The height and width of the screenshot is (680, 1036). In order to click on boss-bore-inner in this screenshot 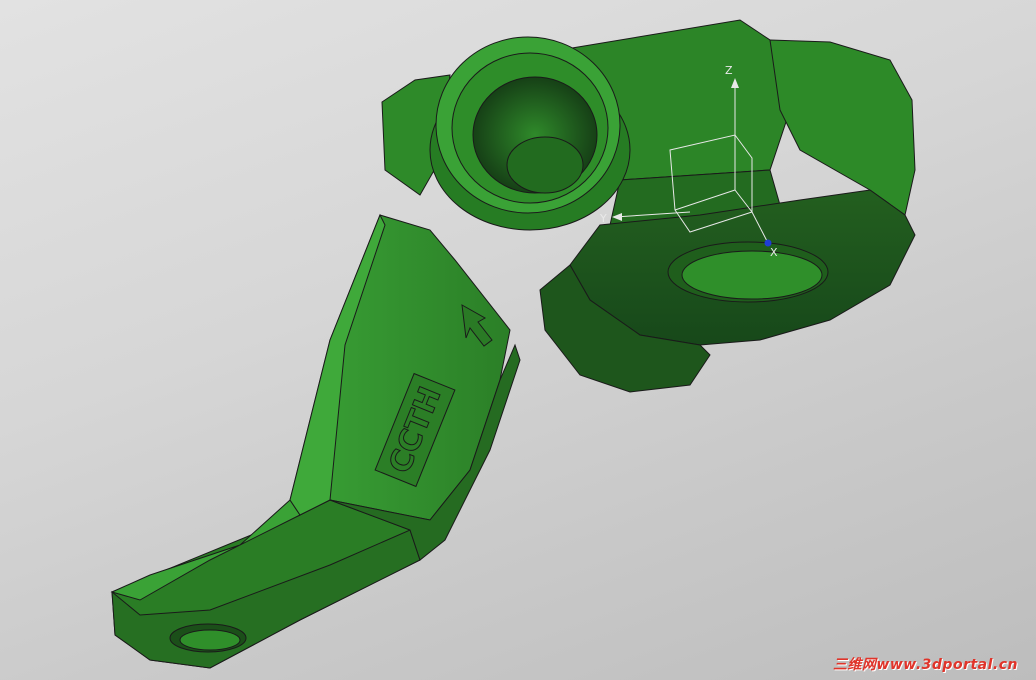, I will do `click(545, 165)`.